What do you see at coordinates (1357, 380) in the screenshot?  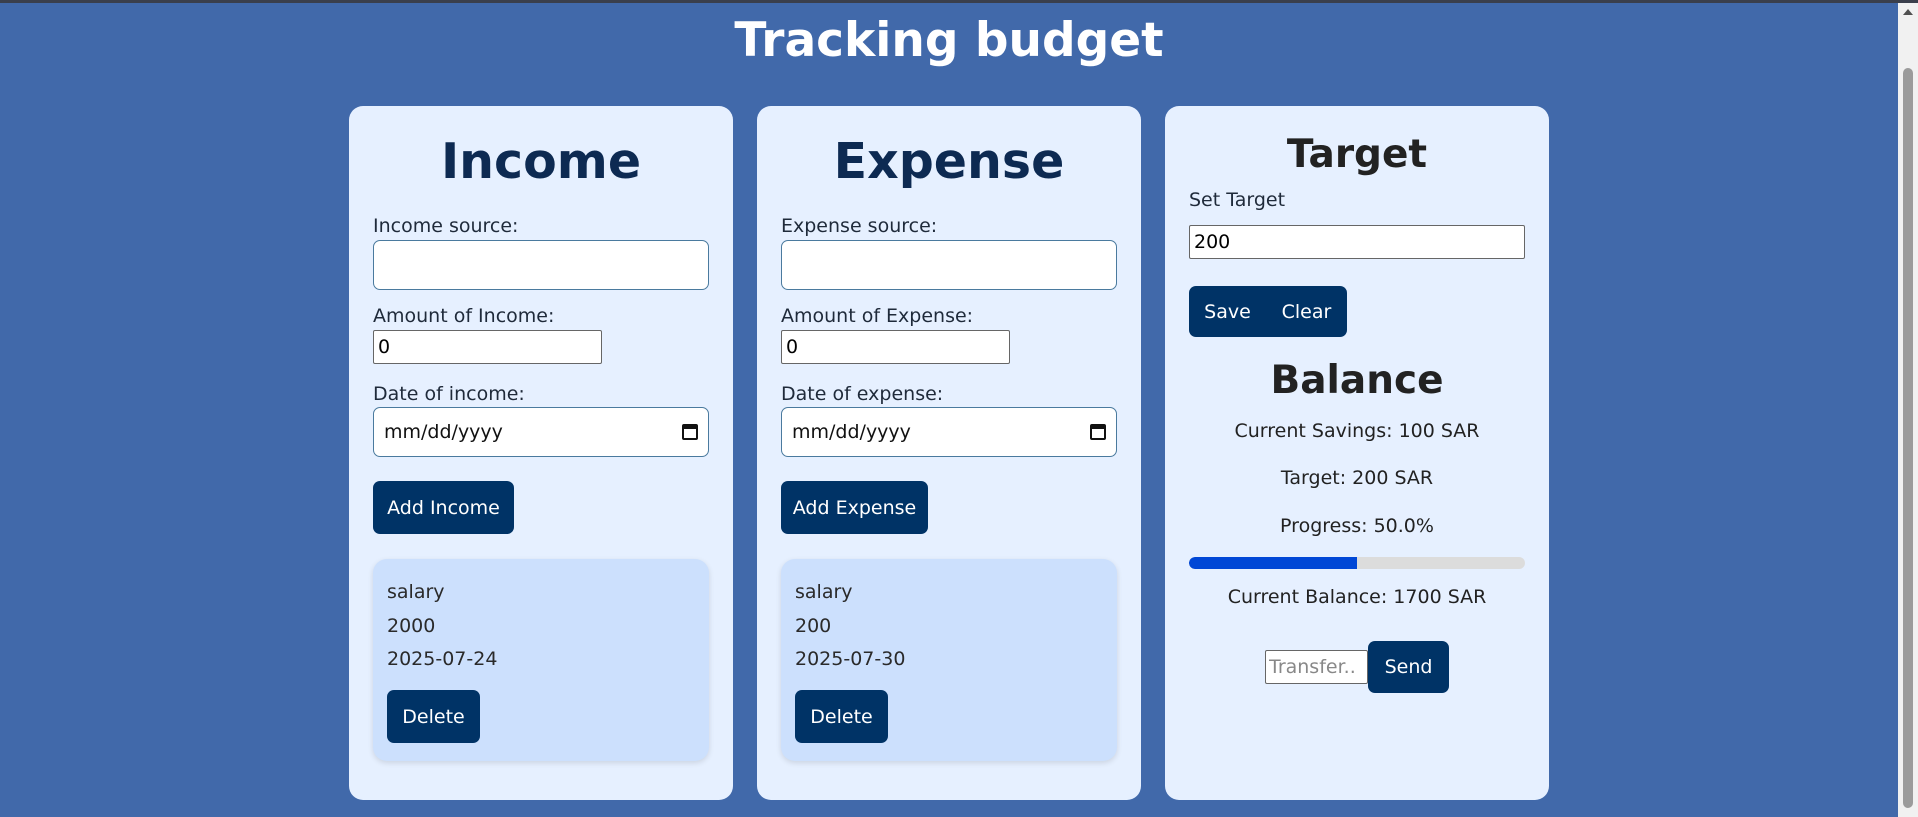 I see `balance-heading: Balance` at bounding box center [1357, 380].